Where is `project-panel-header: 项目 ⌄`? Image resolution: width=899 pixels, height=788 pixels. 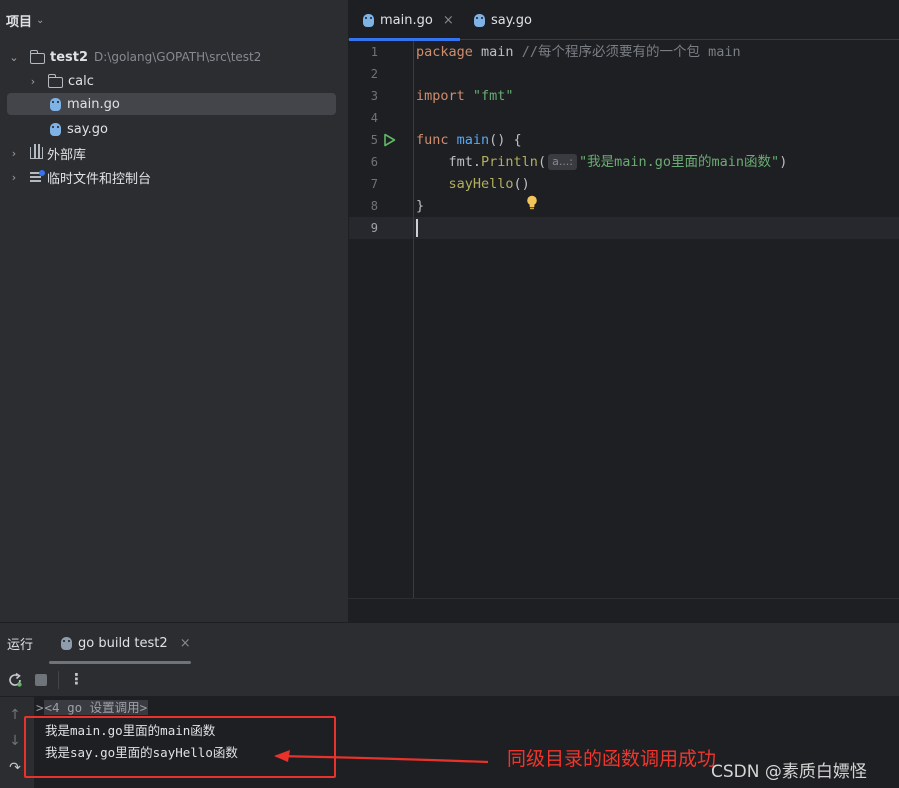 project-panel-header: 项目 ⌄ is located at coordinates (25, 20).